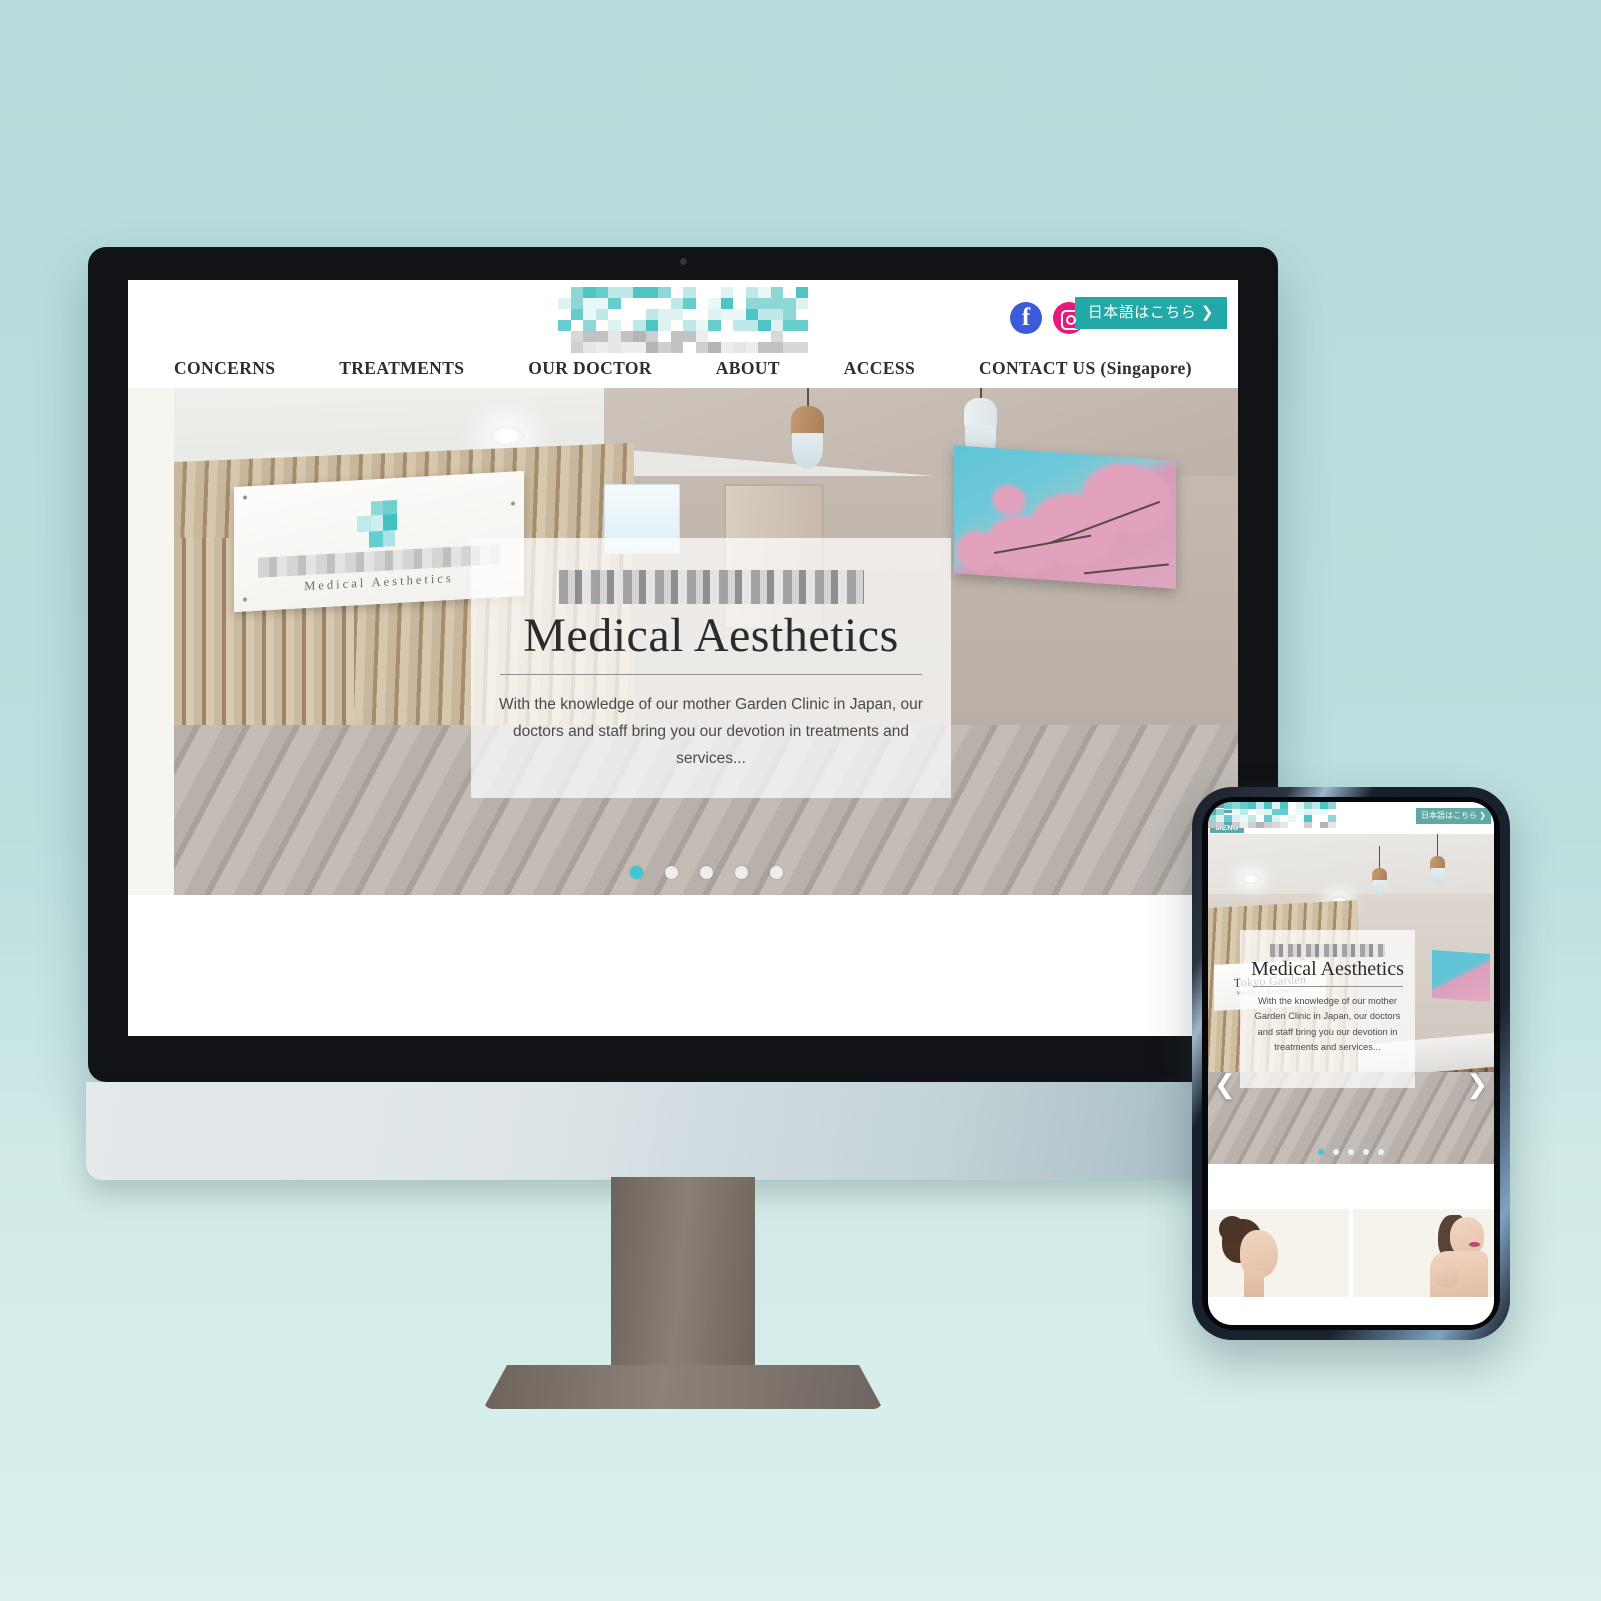 This screenshot has height=1601, width=1601. I want to click on facial-treatment-thumb, so click(1278, 1253).